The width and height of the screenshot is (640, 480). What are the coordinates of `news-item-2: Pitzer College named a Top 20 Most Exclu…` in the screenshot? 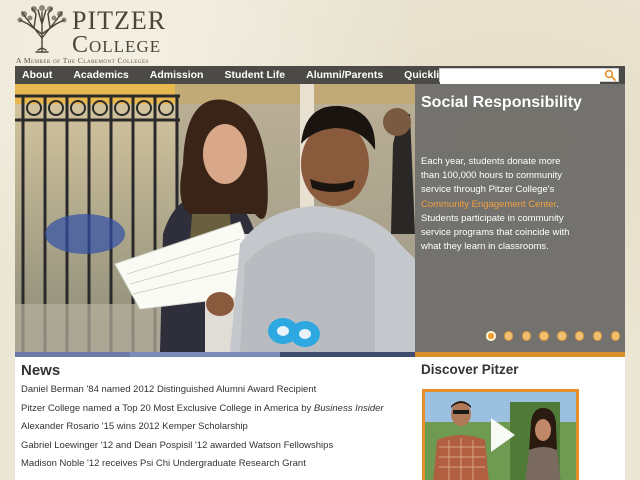 It's located at (216, 411).